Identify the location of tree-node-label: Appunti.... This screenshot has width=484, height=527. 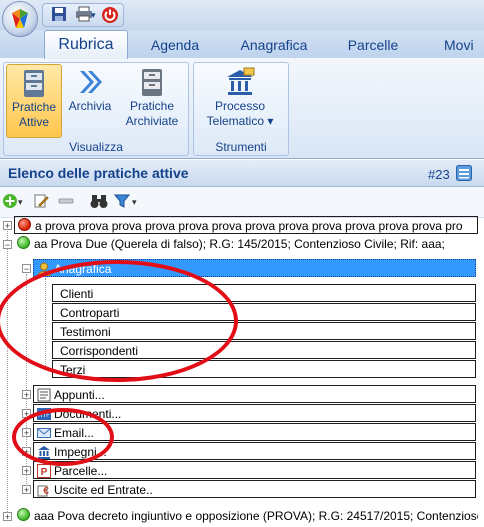
(79, 395).